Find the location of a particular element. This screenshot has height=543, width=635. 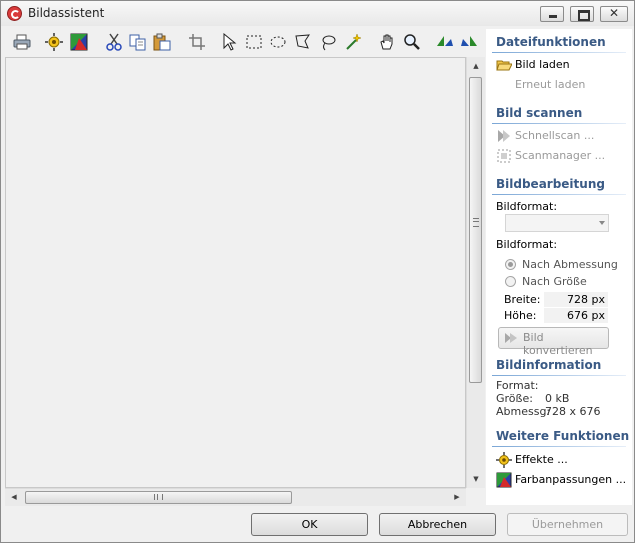

print-icon is located at coordinates (22, 42).